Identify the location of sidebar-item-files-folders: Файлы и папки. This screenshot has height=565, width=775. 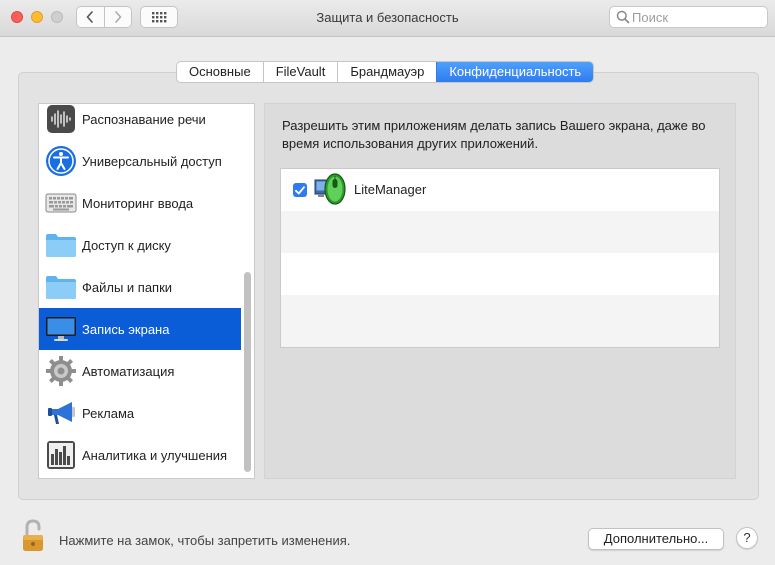
(140, 287).